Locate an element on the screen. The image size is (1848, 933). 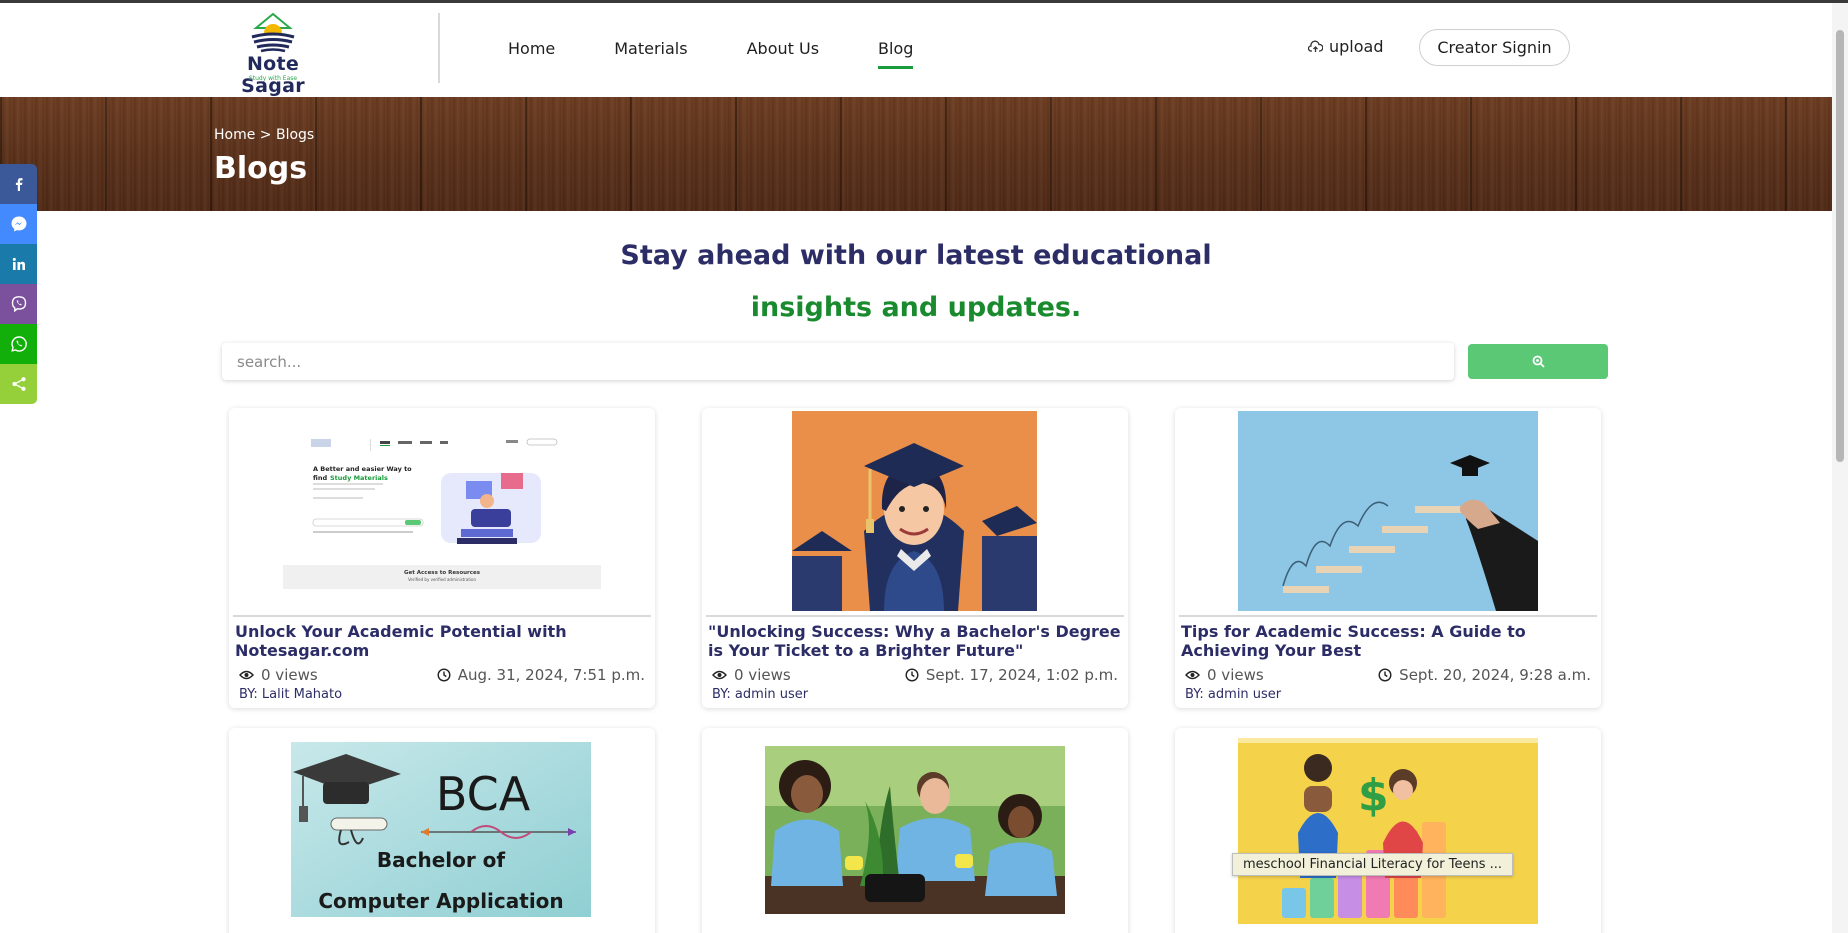
header-divider is located at coordinates (439, 48).